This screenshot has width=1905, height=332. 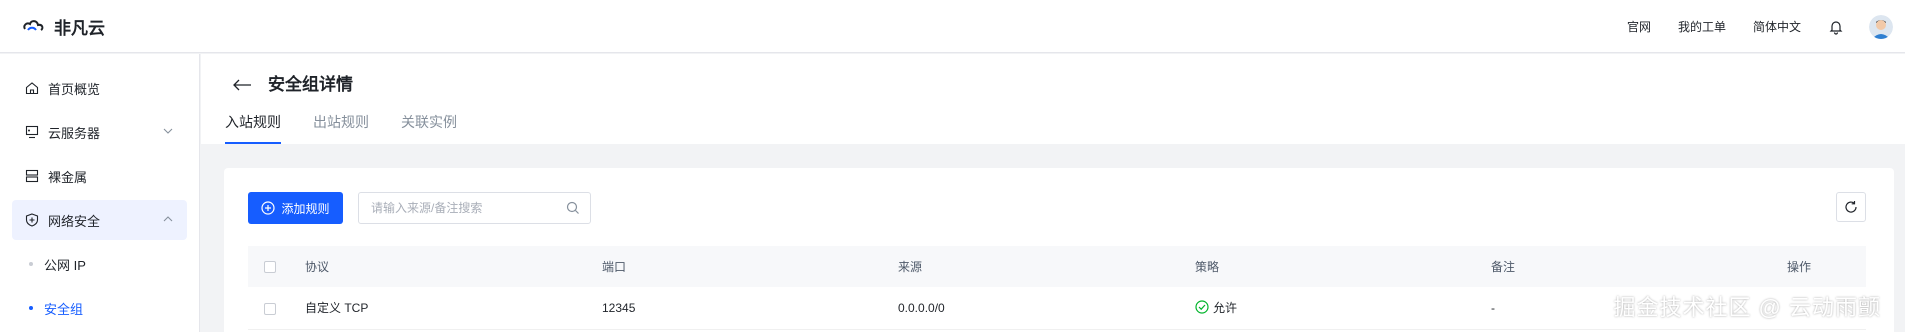 I want to click on tab-associated-instances: 关联实例, so click(x=429, y=128).